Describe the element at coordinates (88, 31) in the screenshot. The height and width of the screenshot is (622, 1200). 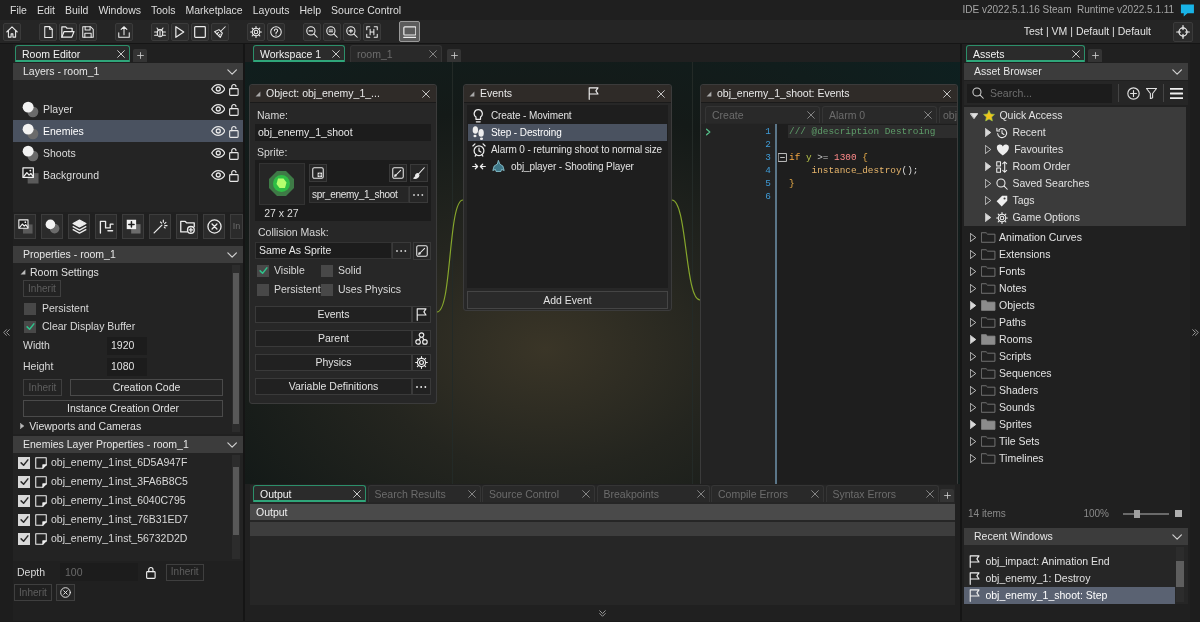
I see `save-button` at that location.